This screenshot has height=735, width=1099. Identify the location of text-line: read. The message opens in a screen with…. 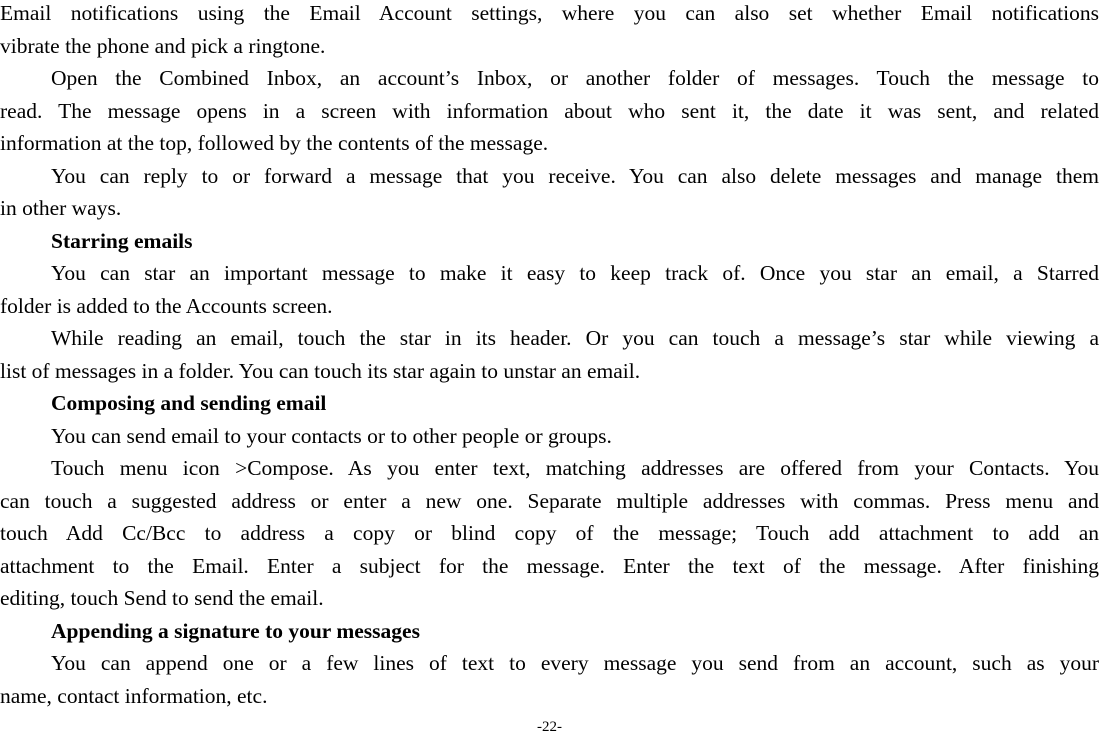
(549, 110).